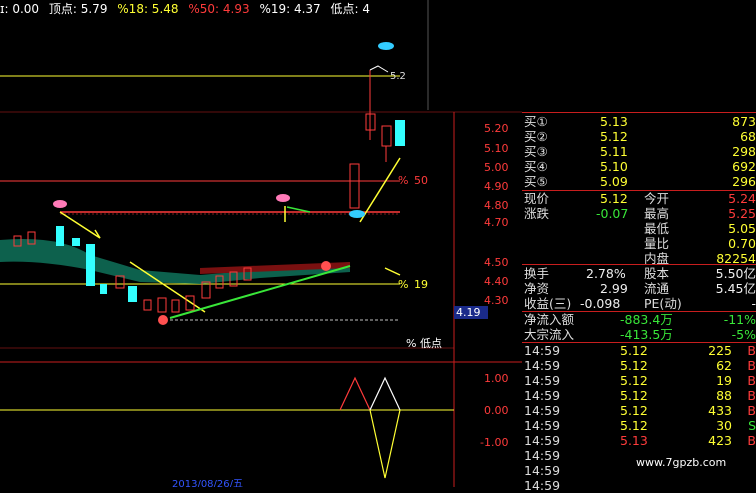 The width and height of the screenshot is (756, 493). I want to click on price-tick: 4.30, so click(496, 300).